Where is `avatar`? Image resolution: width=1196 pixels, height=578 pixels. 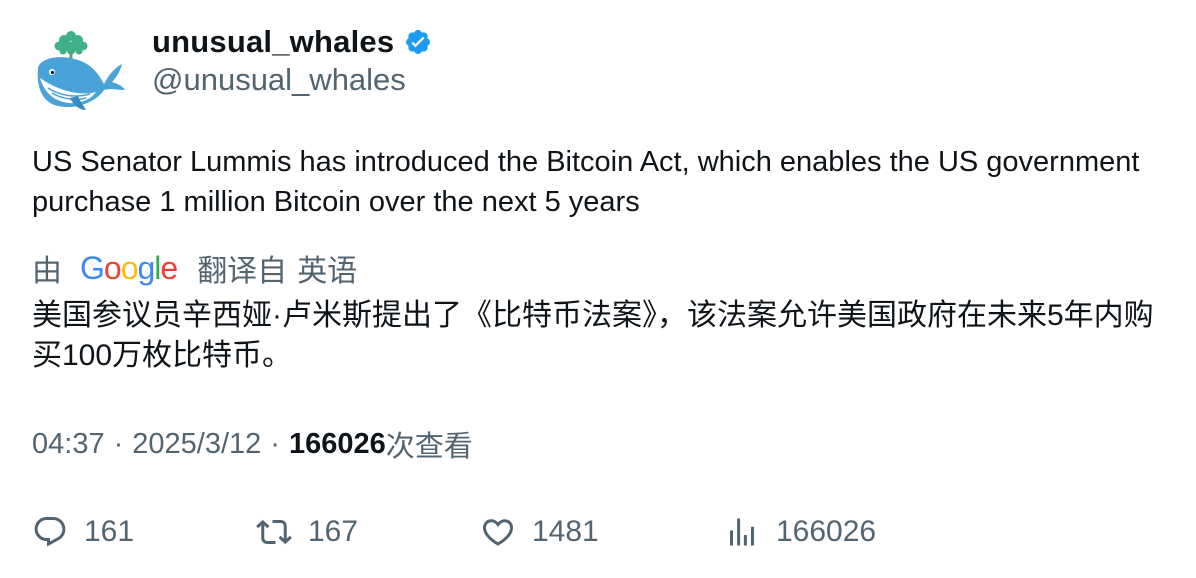 avatar is located at coordinates (78, 69).